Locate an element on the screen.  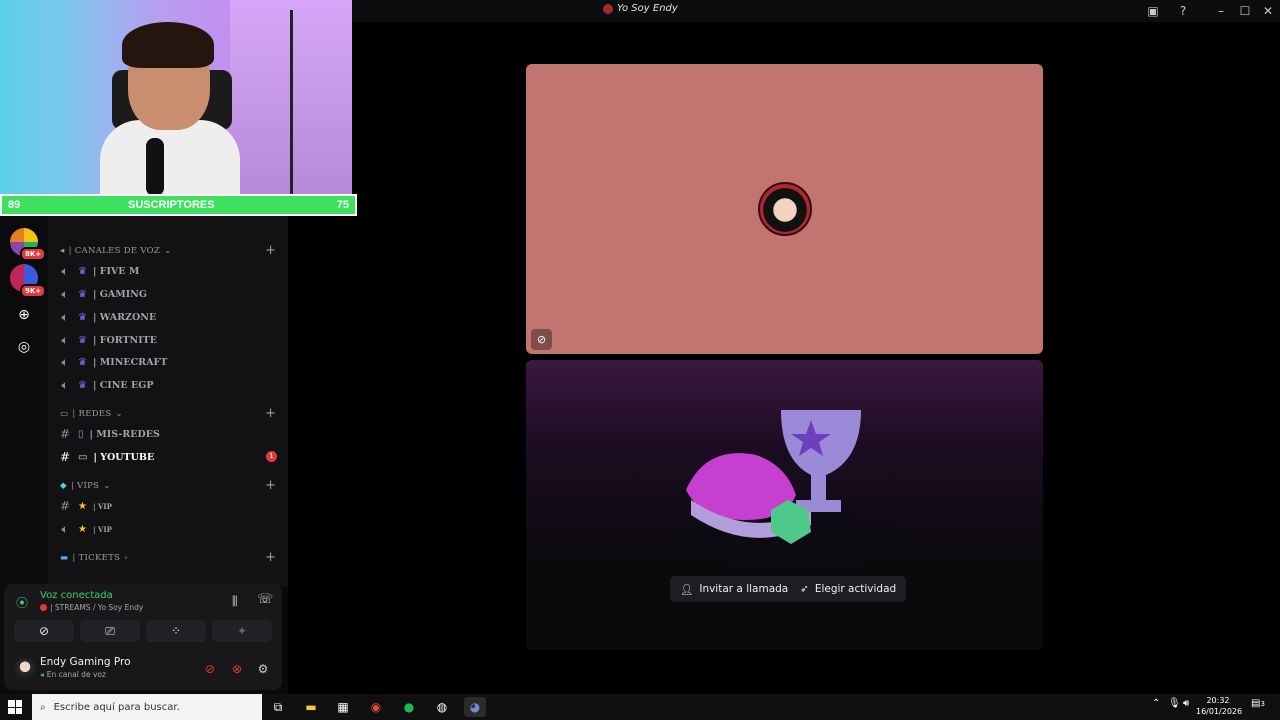
speaker-icon: ◂ is located at coordinates (62, 251).